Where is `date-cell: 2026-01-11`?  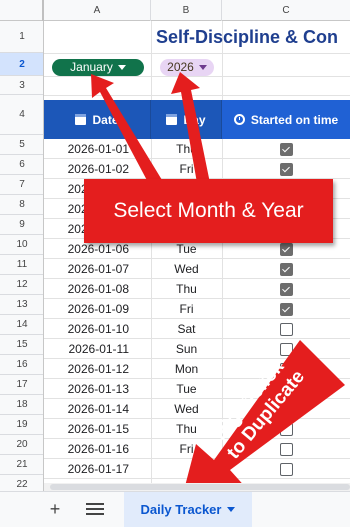 date-cell: 2026-01-11 is located at coordinates (97, 349).